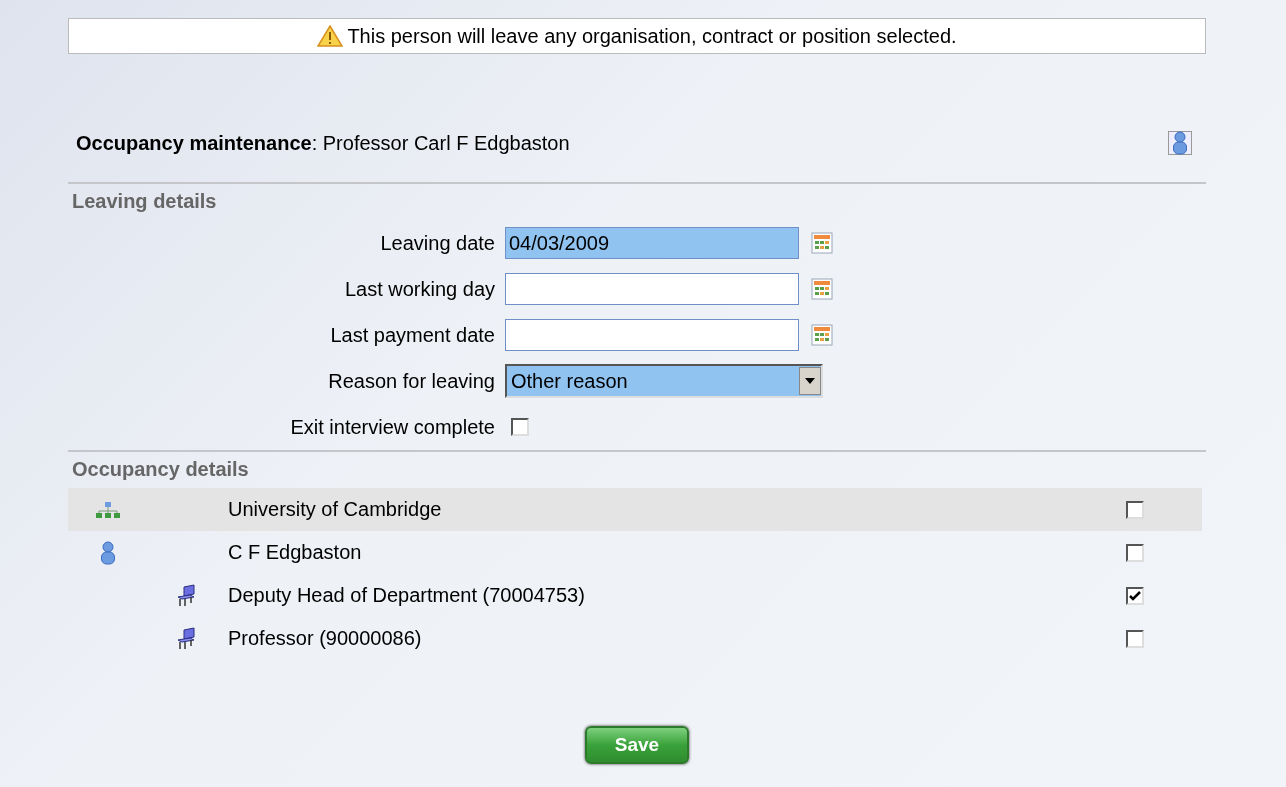 The height and width of the screenshot is (787, 1286). What do you see at coordinates (635, 552) in the screenshot?
I see `occupancy-row: C F Edgbaston` at bounding box center [635, 552].